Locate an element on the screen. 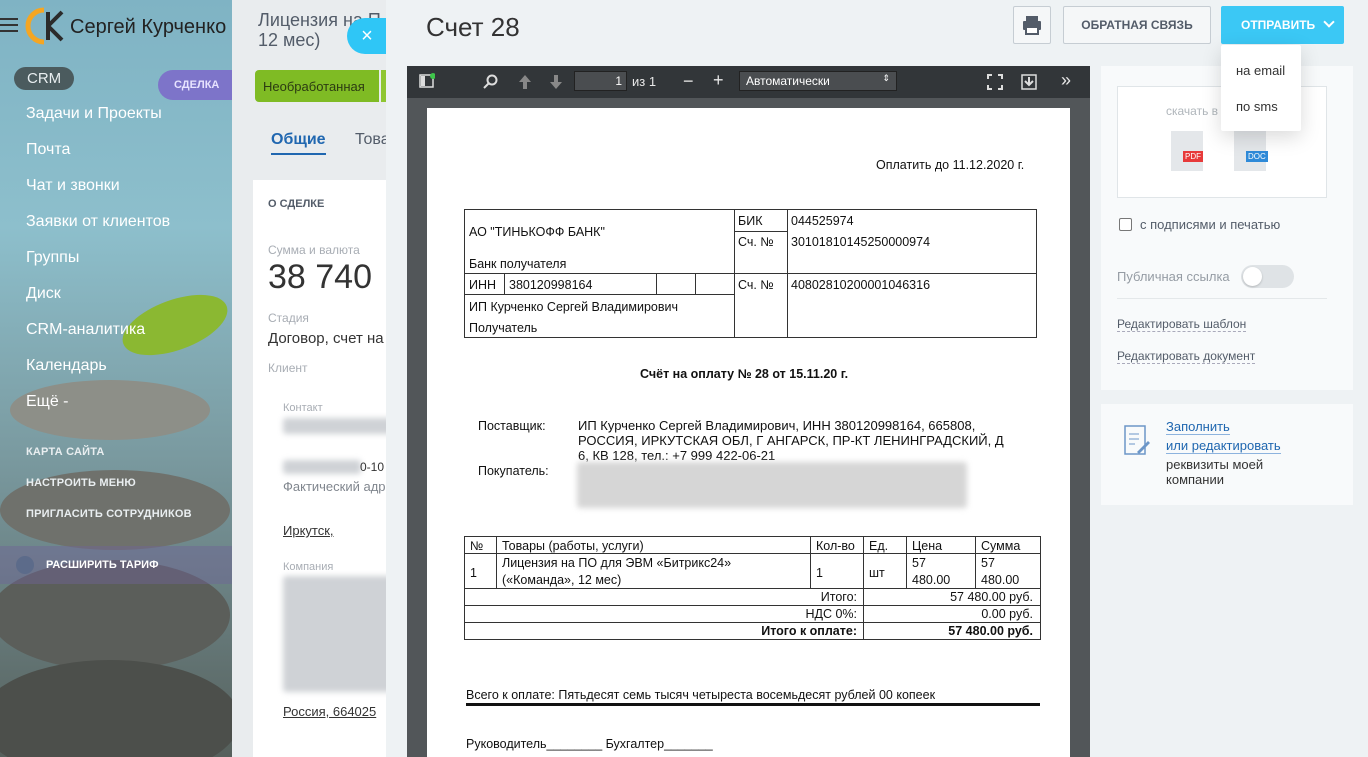 This screenshot has height=757, width=1368. sidebar-item-groups: Группы is located at coordinates (98, 266).